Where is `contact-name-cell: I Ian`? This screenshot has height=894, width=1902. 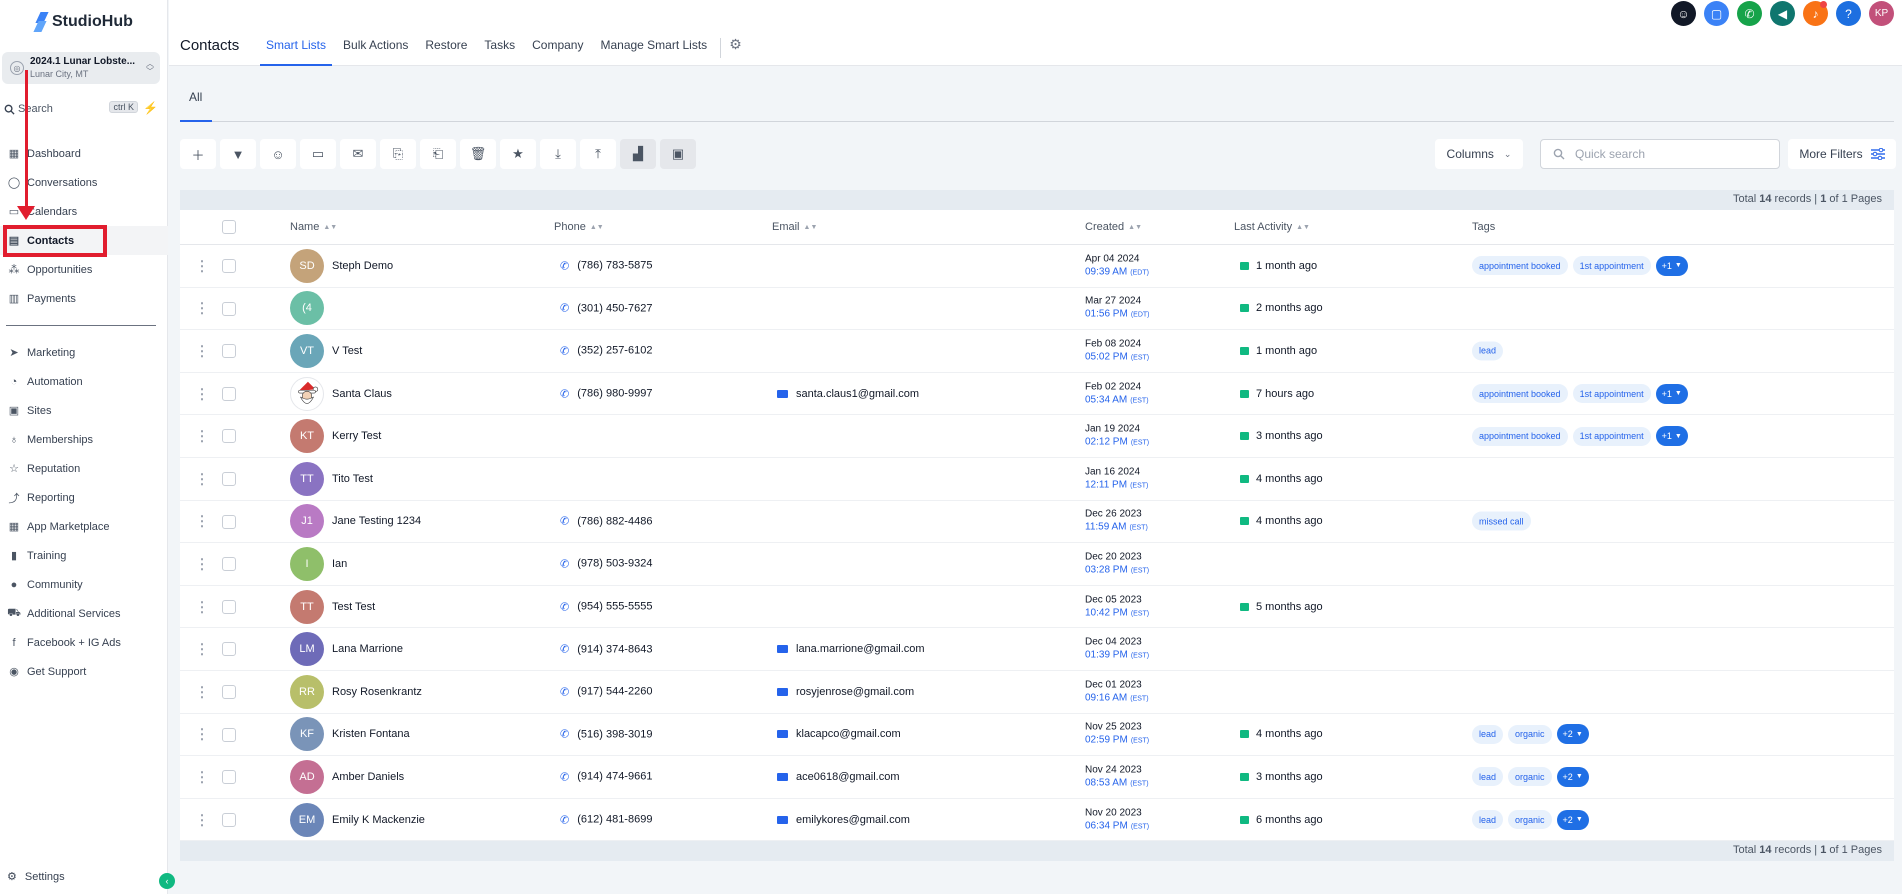 contact-name-cell: I Ian is located at coordinates (318, 563).